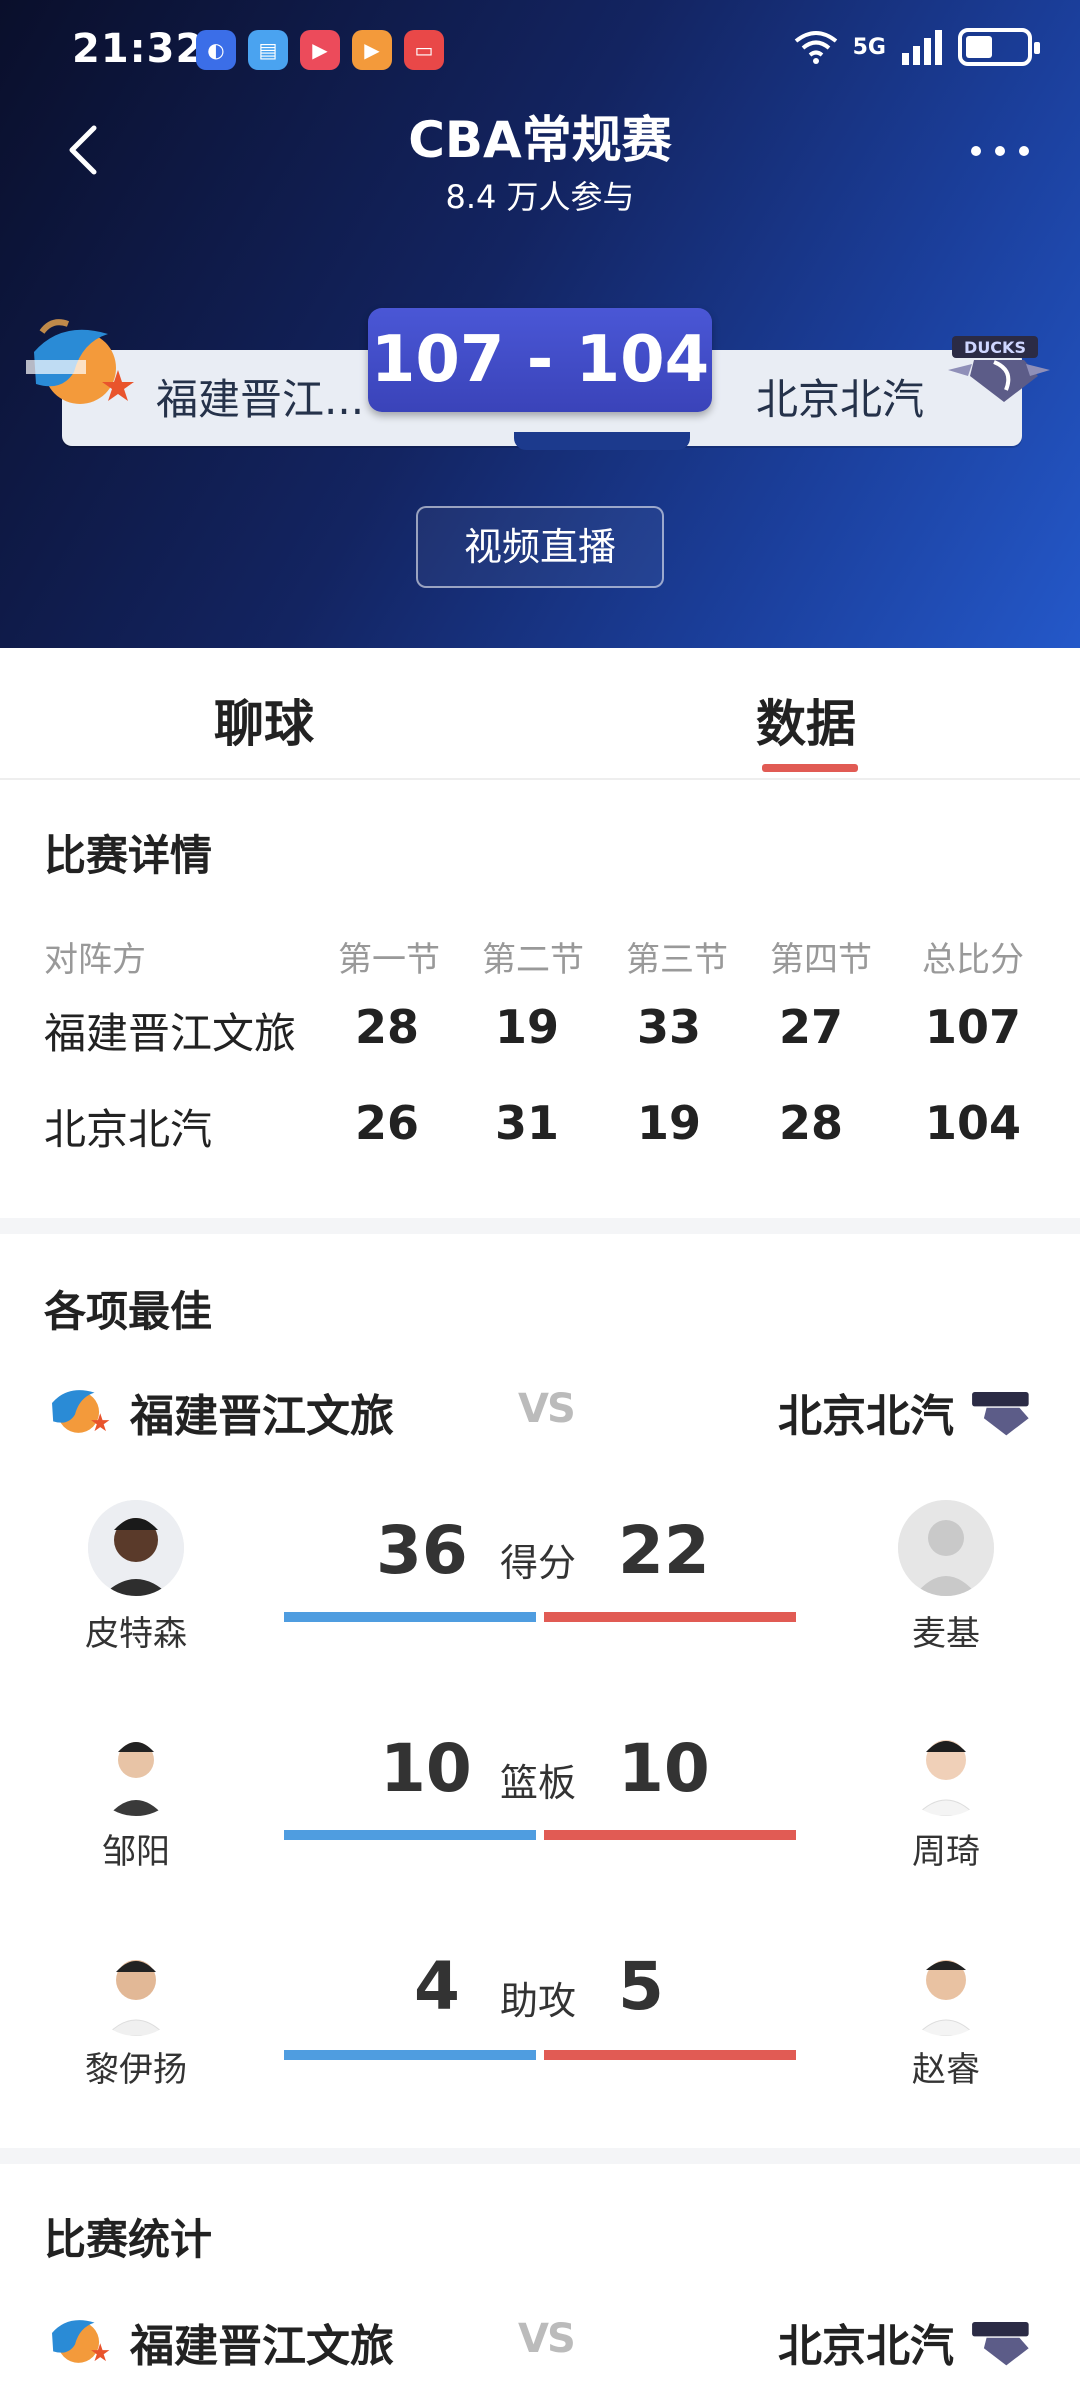 This screenshot has width=1080, height=2400. I want to click on player-avatar-liyiyang, so click(136, 1988).